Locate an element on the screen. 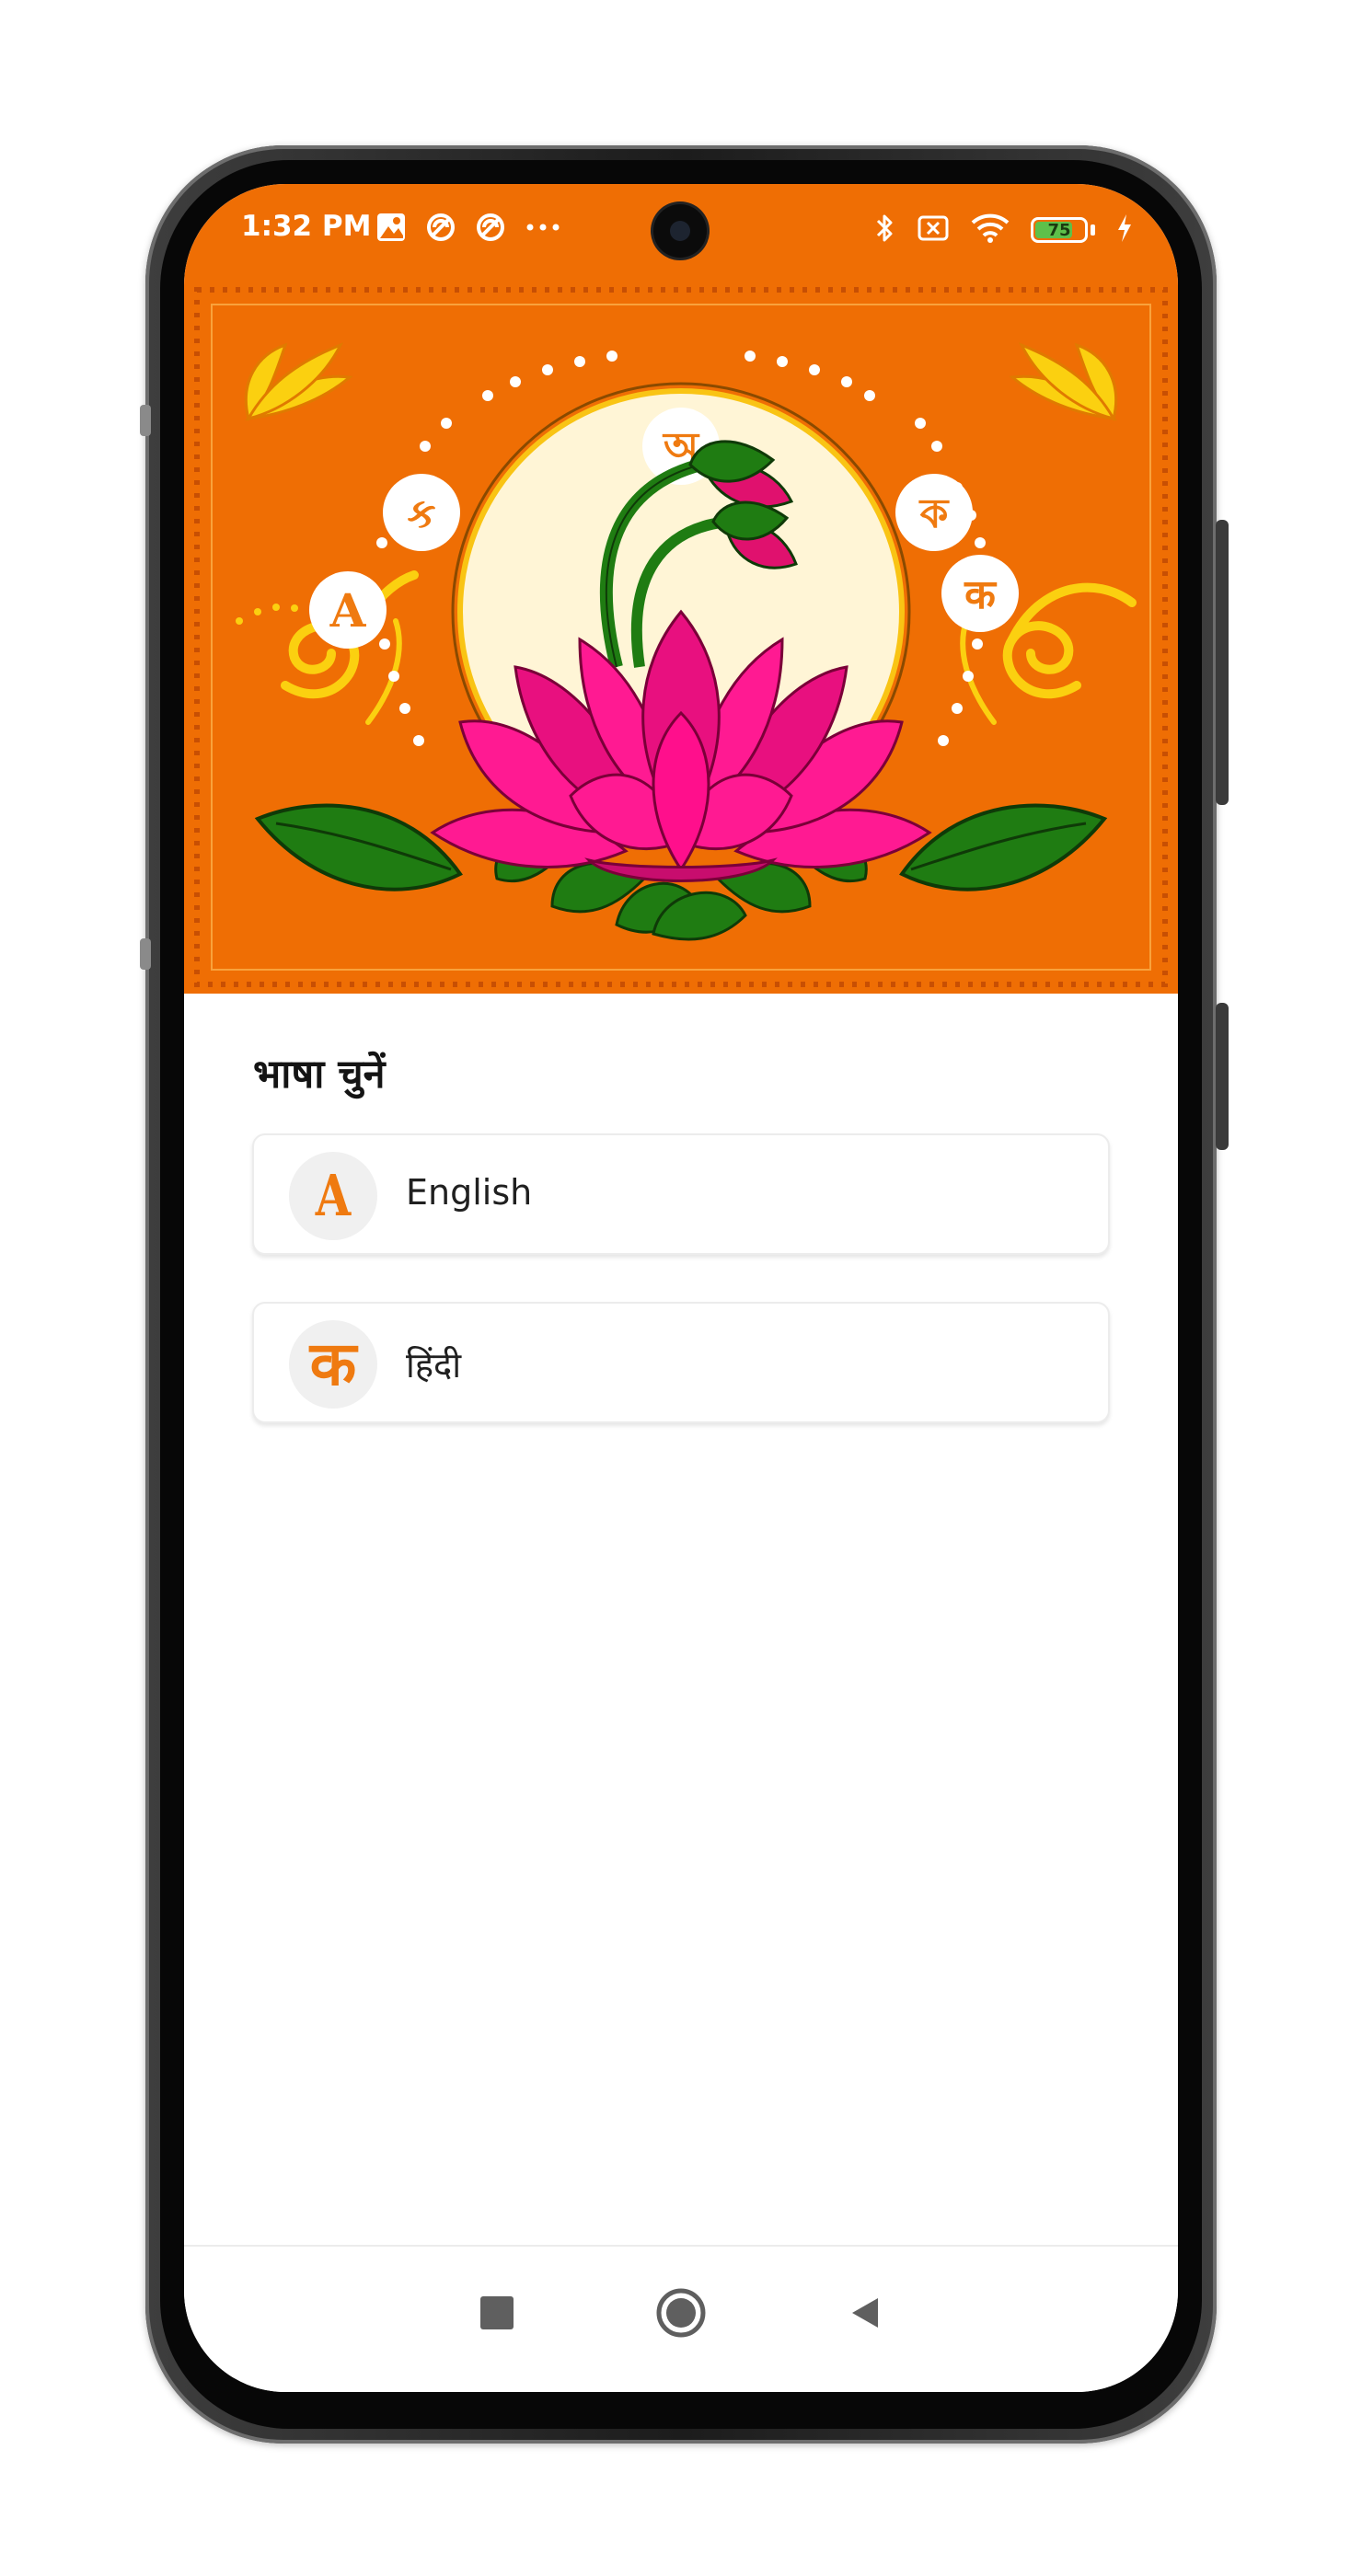 This screenshot has height=2576, width=1362. charging-icon is located at coordinates (1124, 230).